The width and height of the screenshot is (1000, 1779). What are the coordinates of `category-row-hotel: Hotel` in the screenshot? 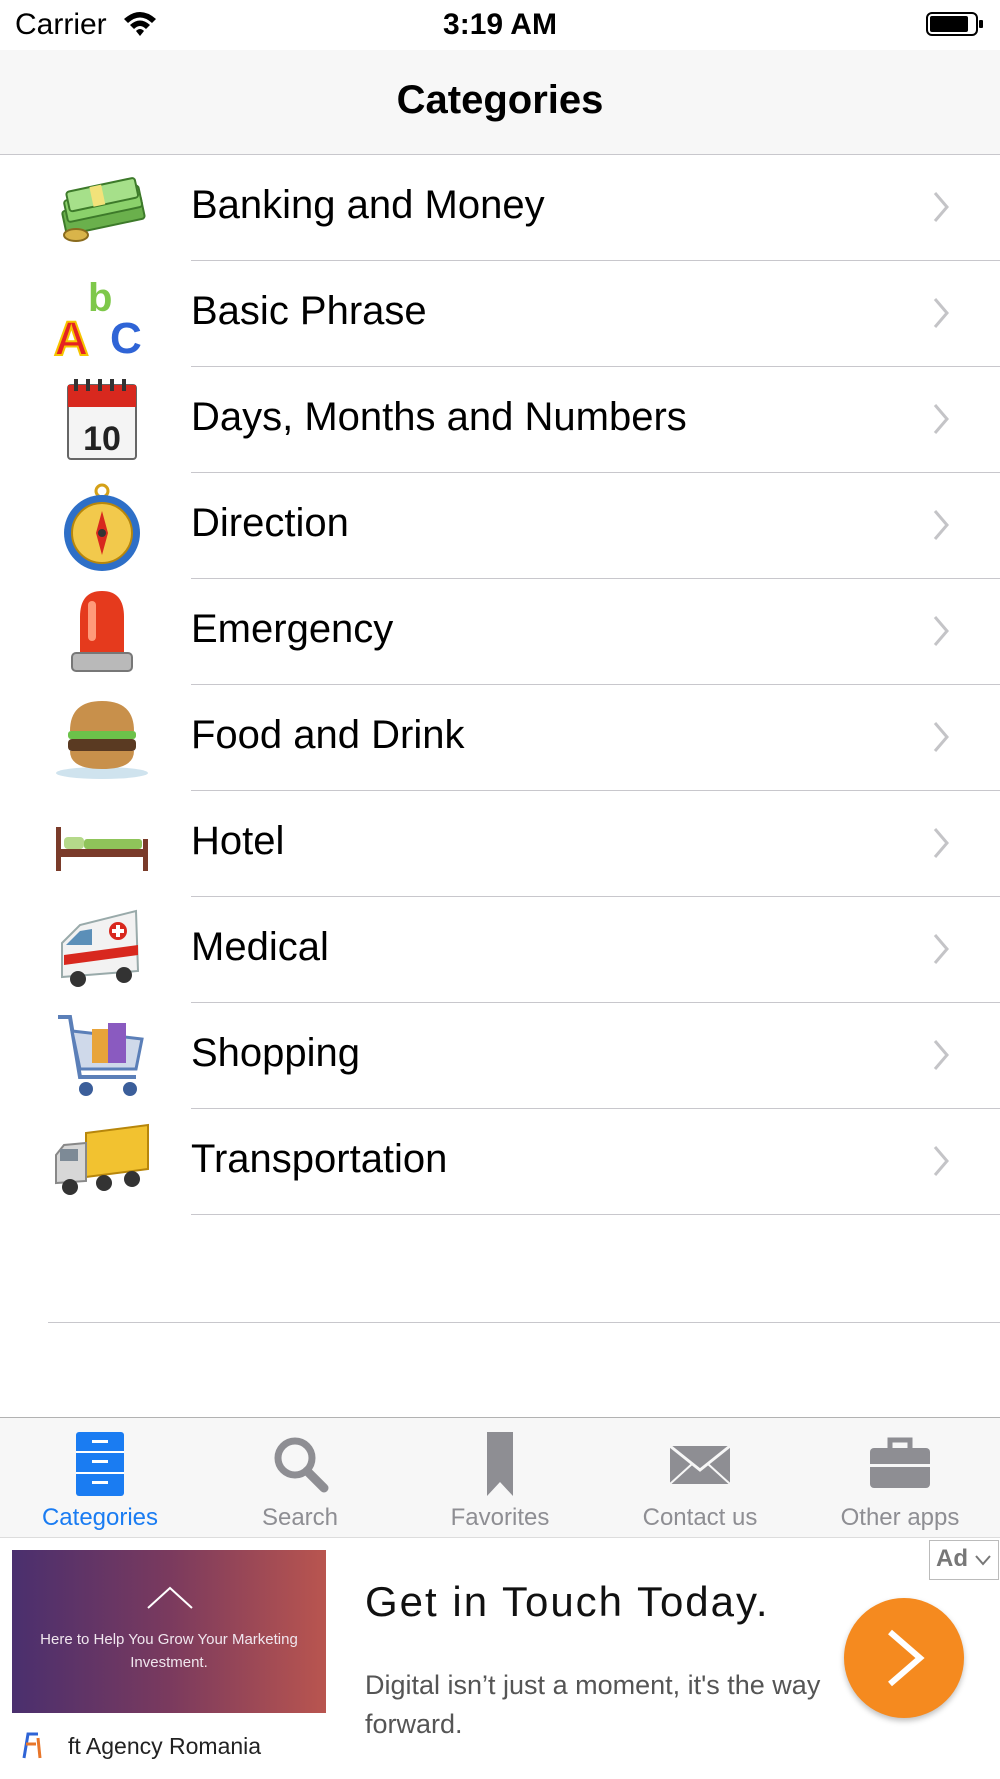 It's located at (500, 844).